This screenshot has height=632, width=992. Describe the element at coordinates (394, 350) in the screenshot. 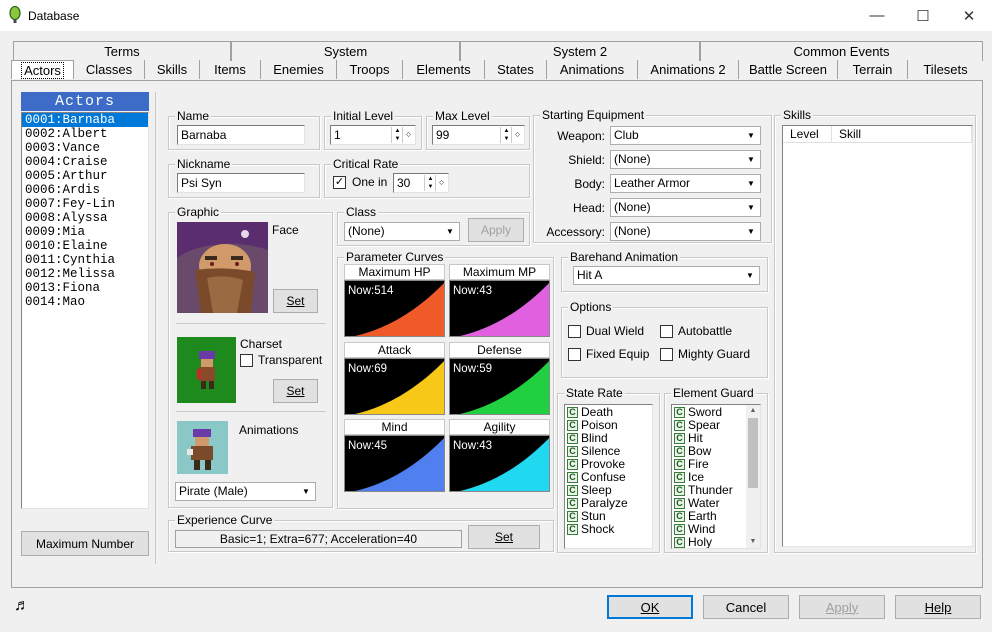

I see `curve-title: Attack` at that location.